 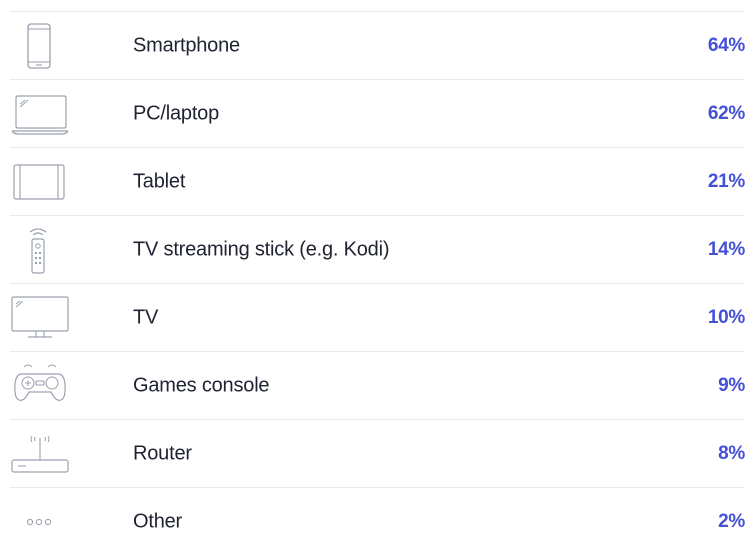 I want to click on row-label: Router, so click(x=162, y=453).